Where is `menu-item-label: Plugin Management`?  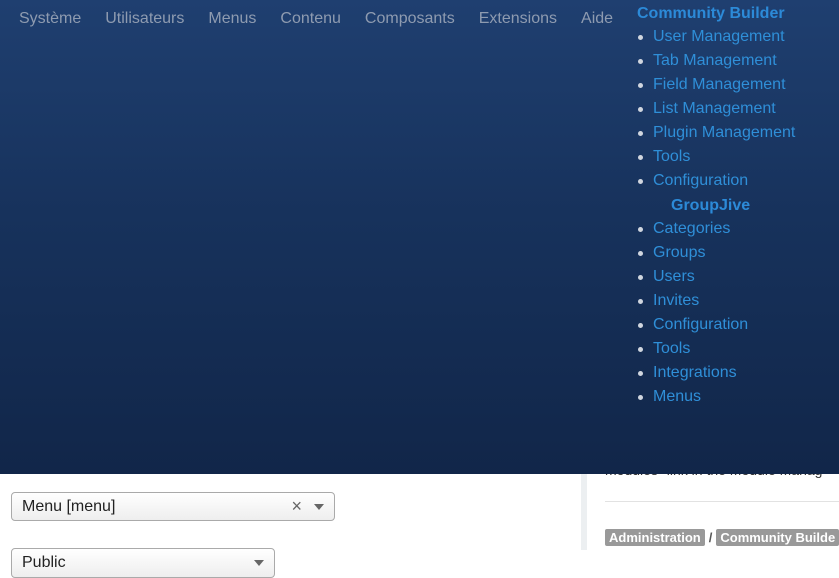
menu-item-label: Plugin Management is located at coordinates (724, 132).